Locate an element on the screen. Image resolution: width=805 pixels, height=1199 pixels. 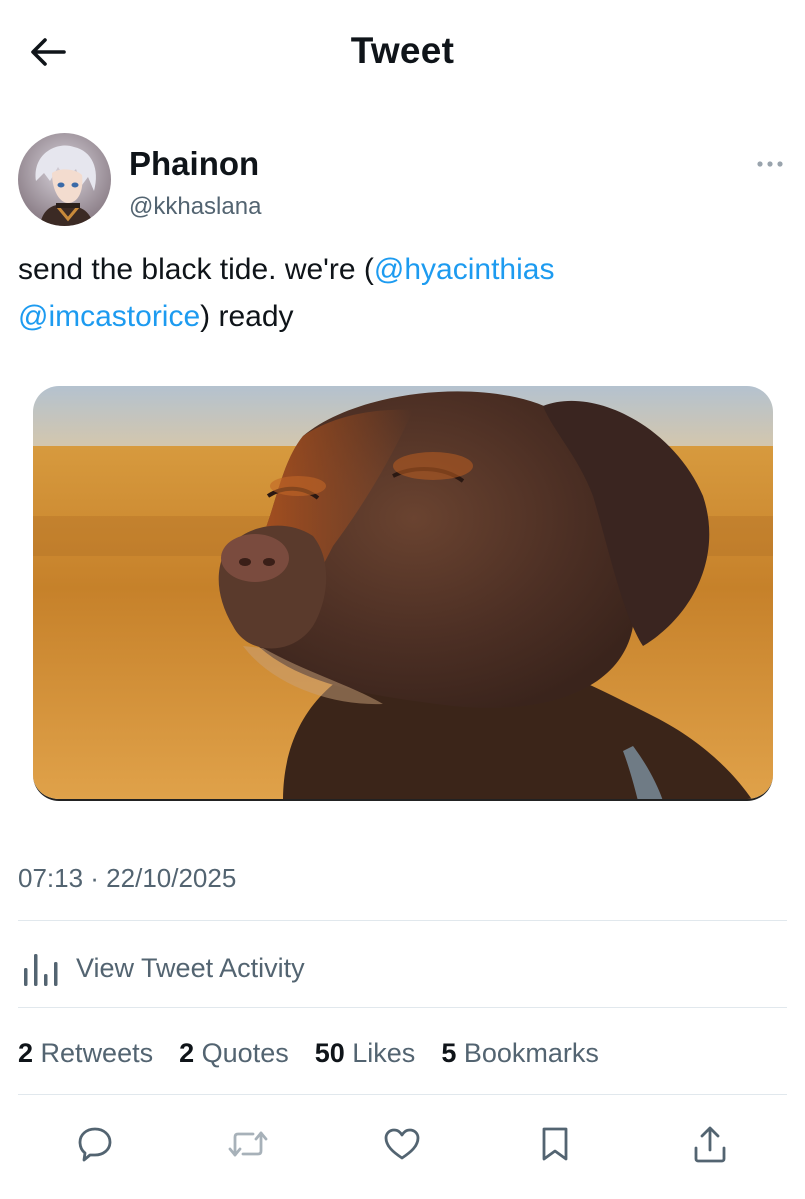
retweet-button is located at coordinates (248, 1144).